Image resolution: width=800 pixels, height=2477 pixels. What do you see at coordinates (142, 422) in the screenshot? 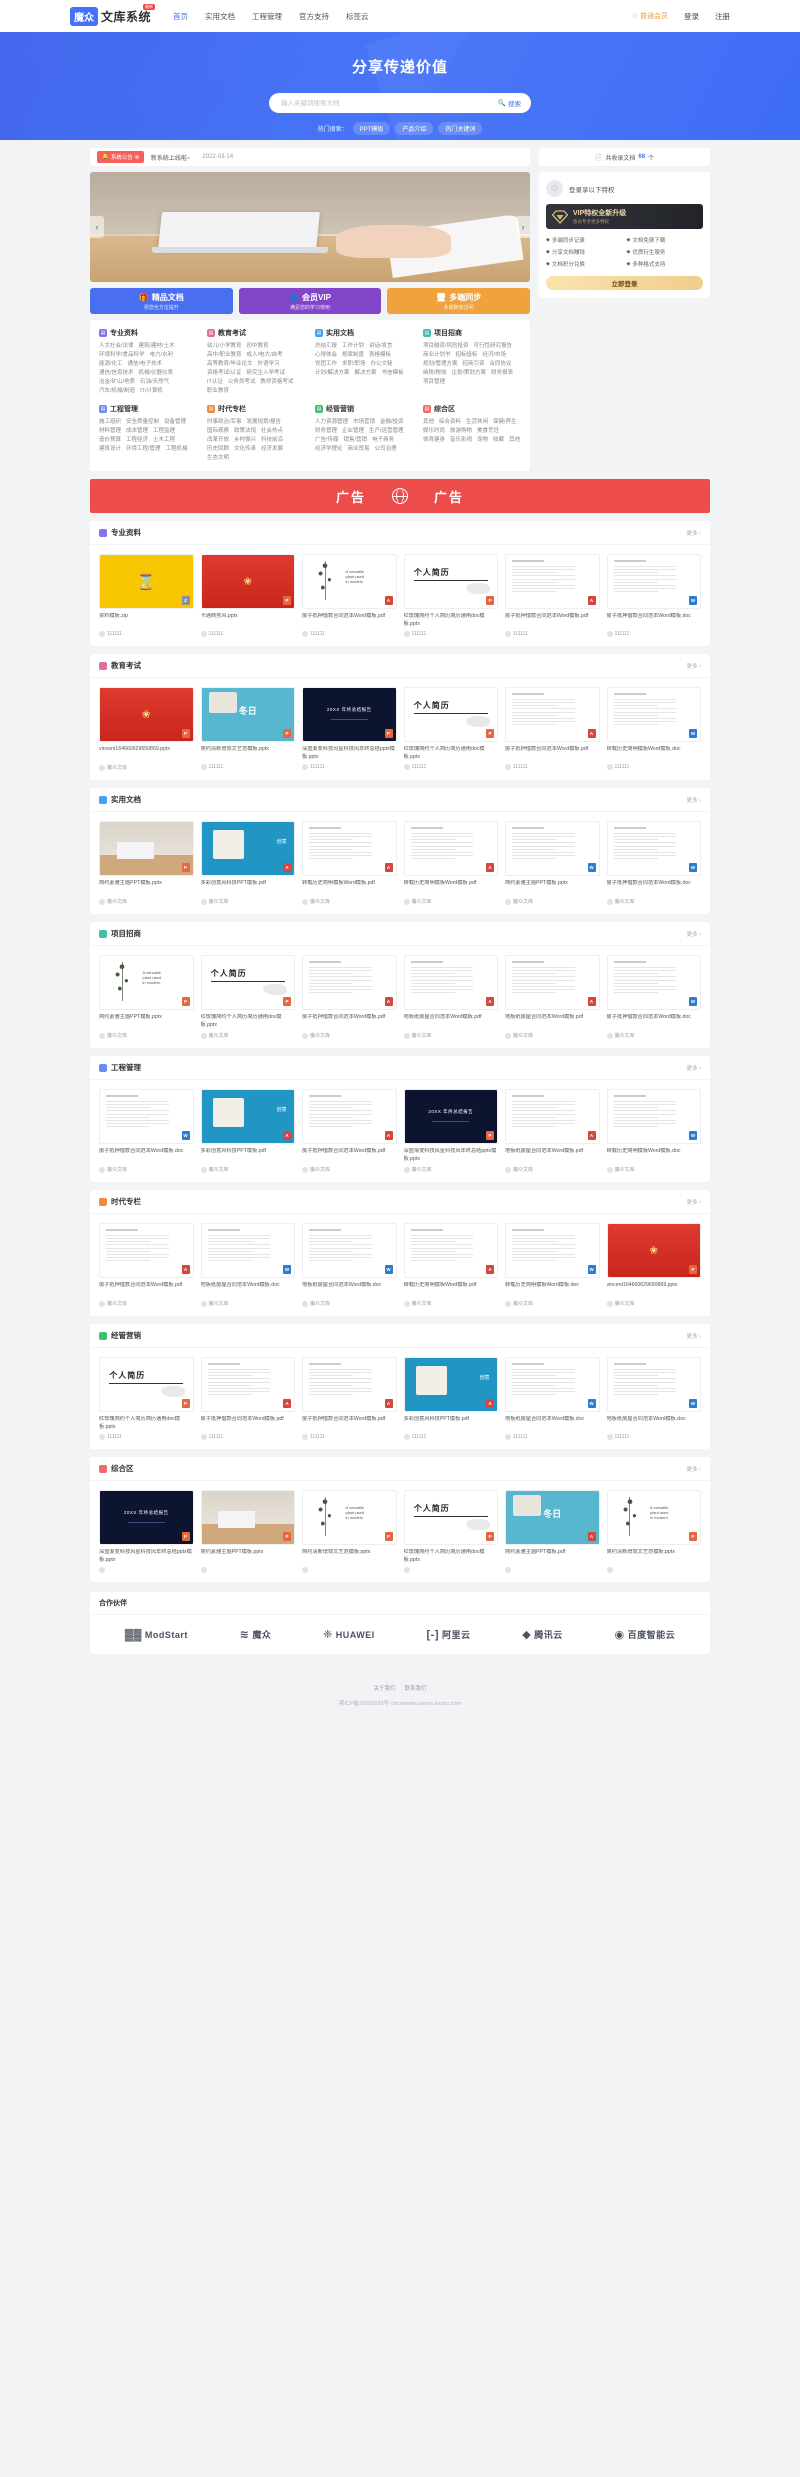
I see `category-link: 安全质量控制` at bounding box center [142, 422].